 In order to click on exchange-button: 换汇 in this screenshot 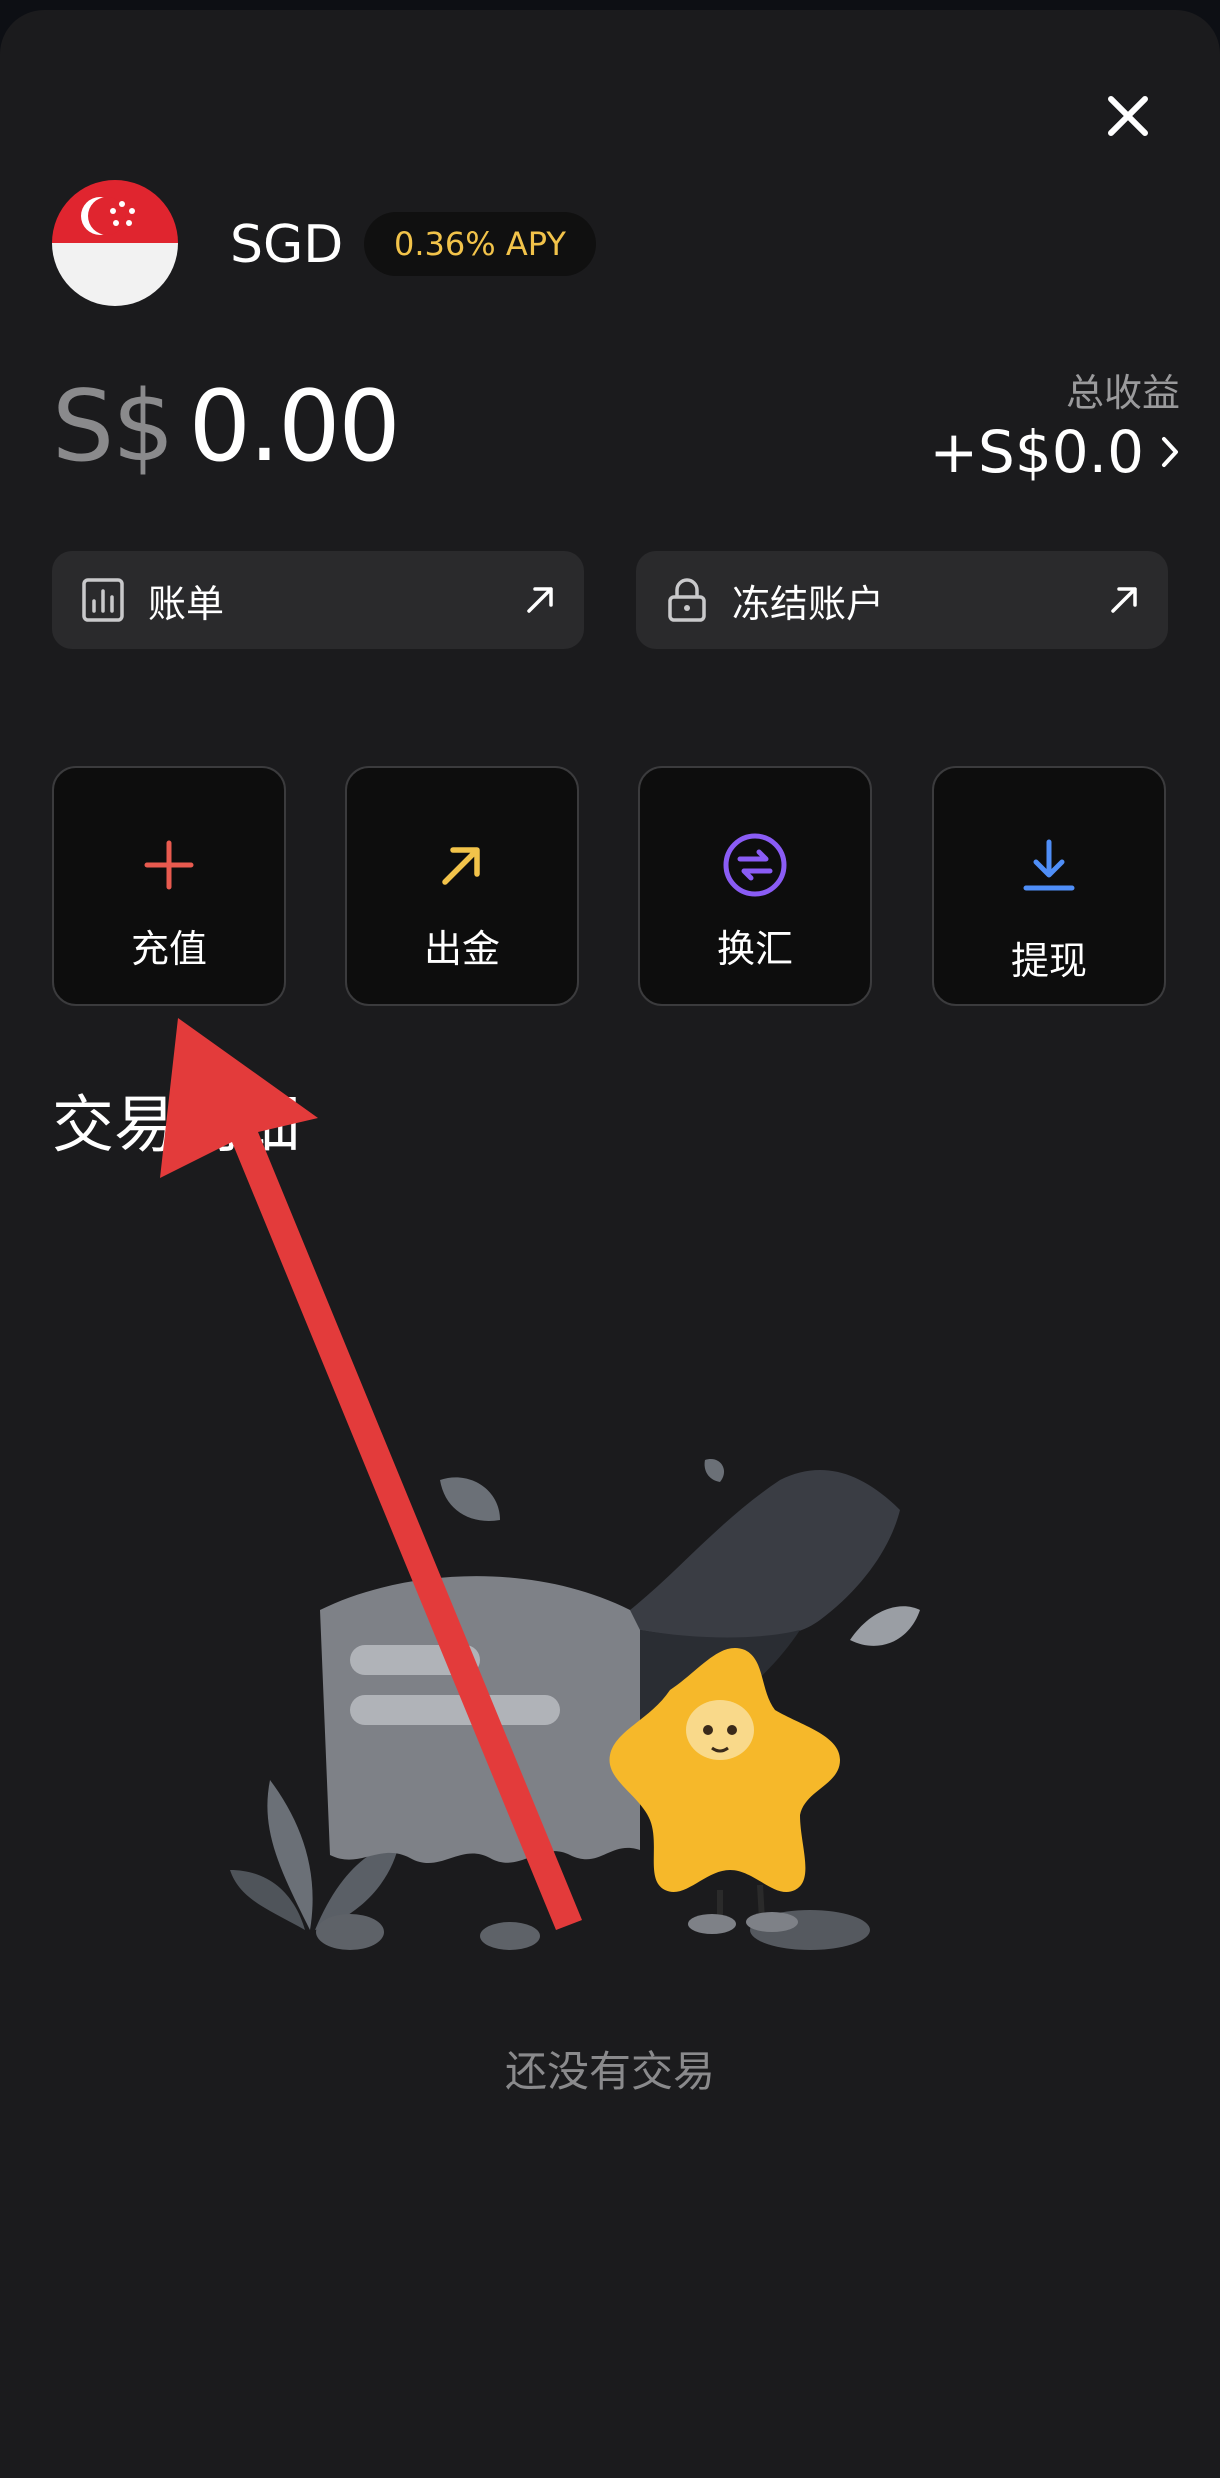, I will do `click(755, 886)`.